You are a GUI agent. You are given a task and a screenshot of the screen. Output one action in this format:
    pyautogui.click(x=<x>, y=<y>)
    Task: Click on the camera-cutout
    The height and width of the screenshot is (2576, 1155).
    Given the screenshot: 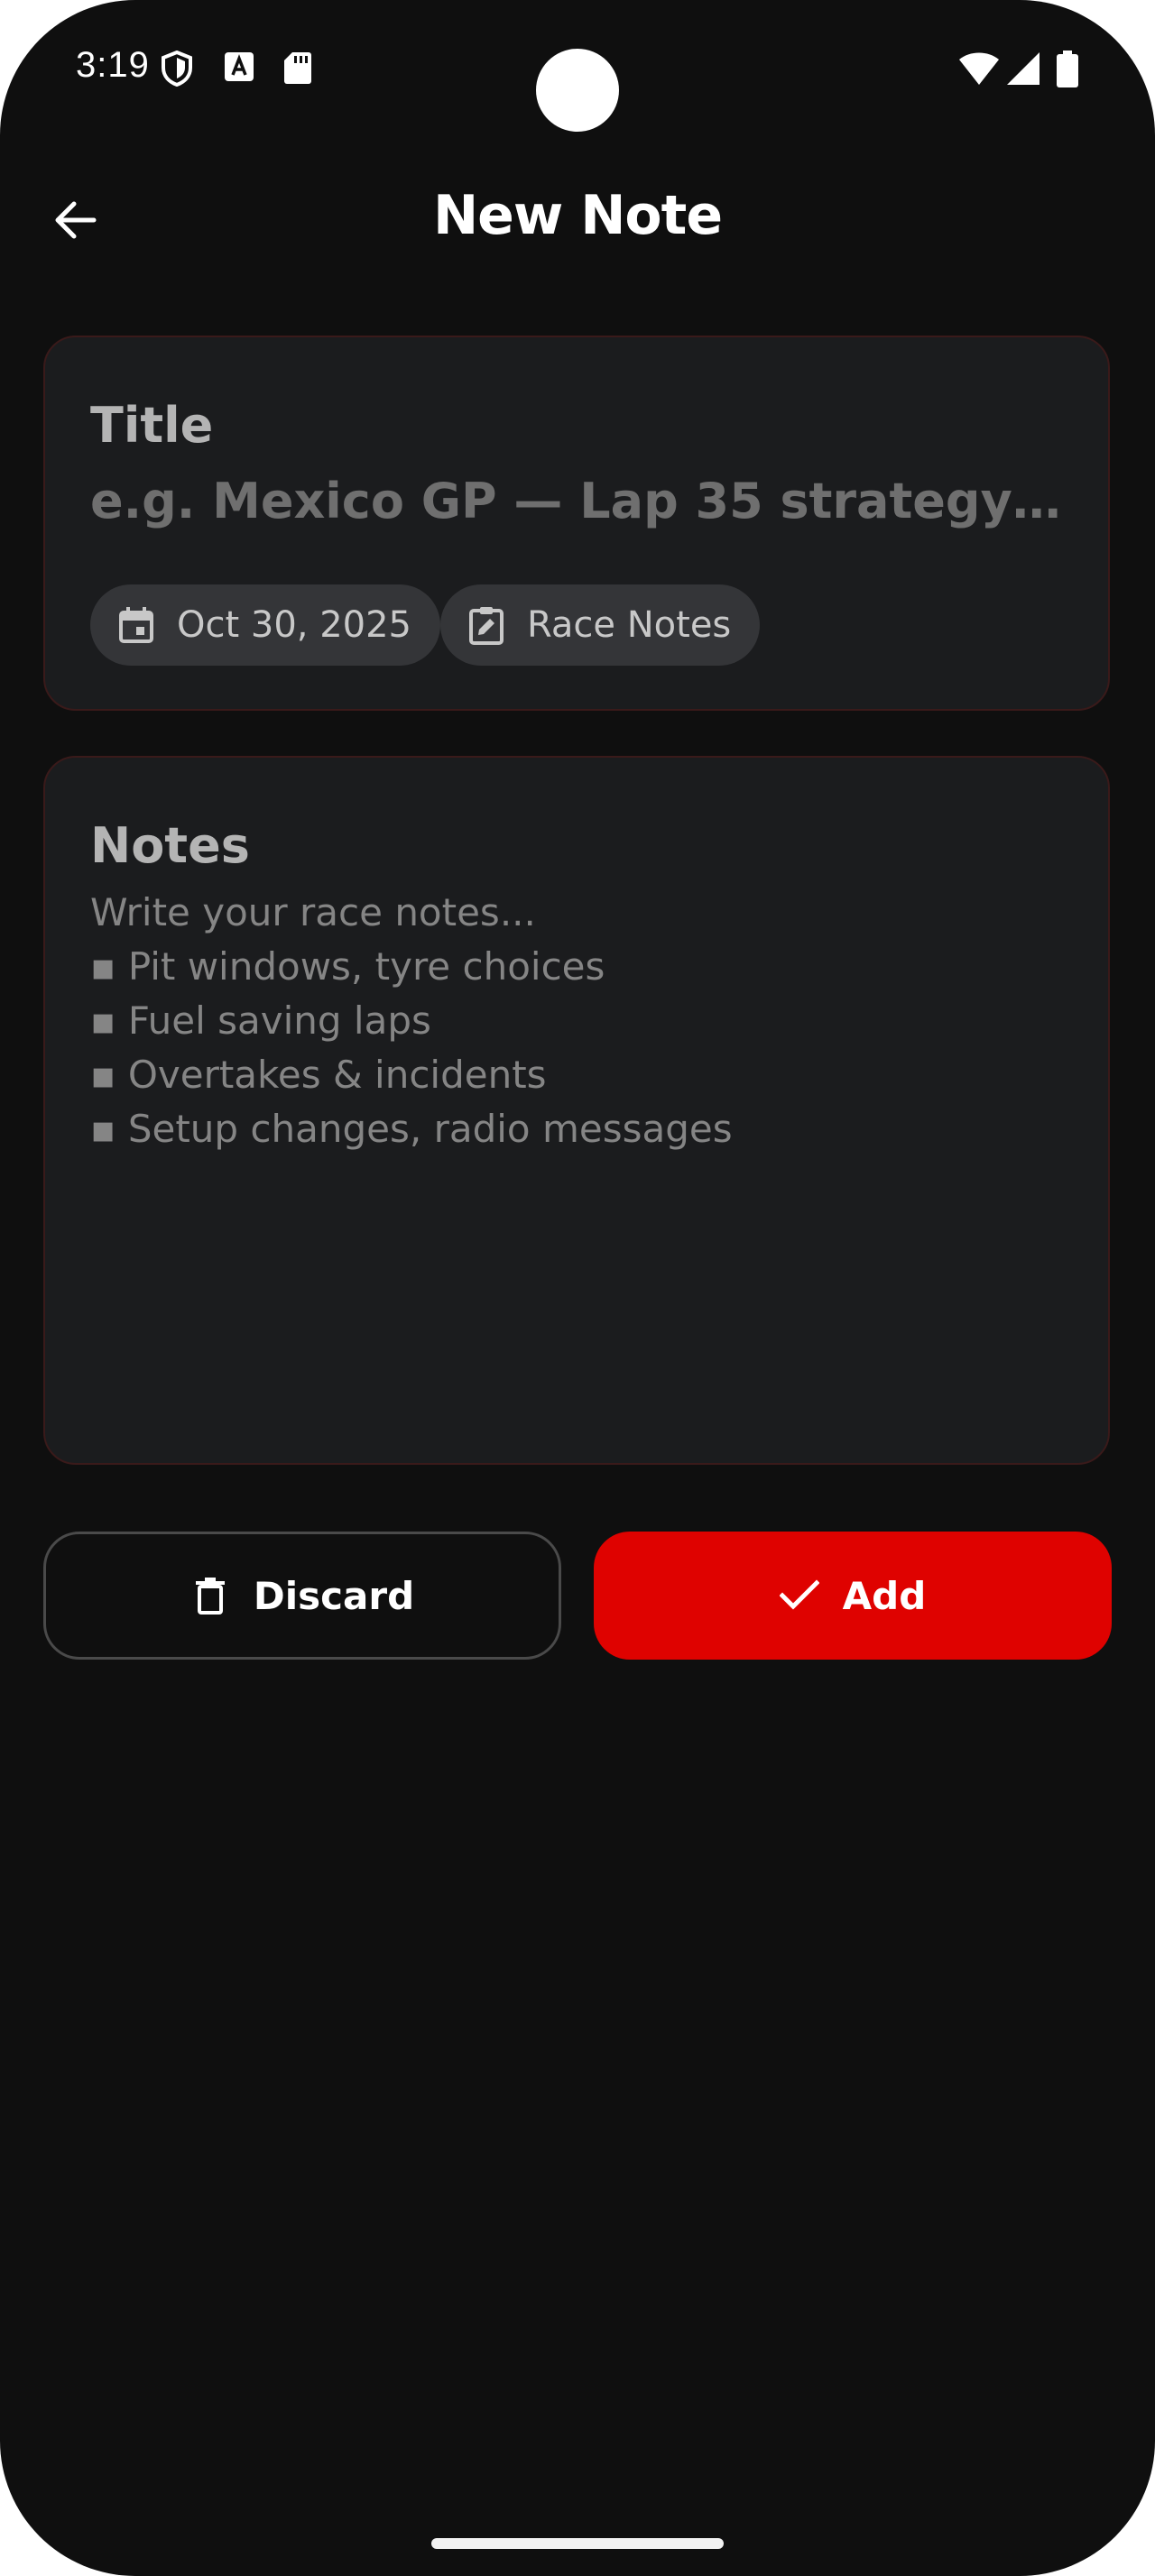 What is the action you would take?
    pyautogui.click(x=577, y=91)
    